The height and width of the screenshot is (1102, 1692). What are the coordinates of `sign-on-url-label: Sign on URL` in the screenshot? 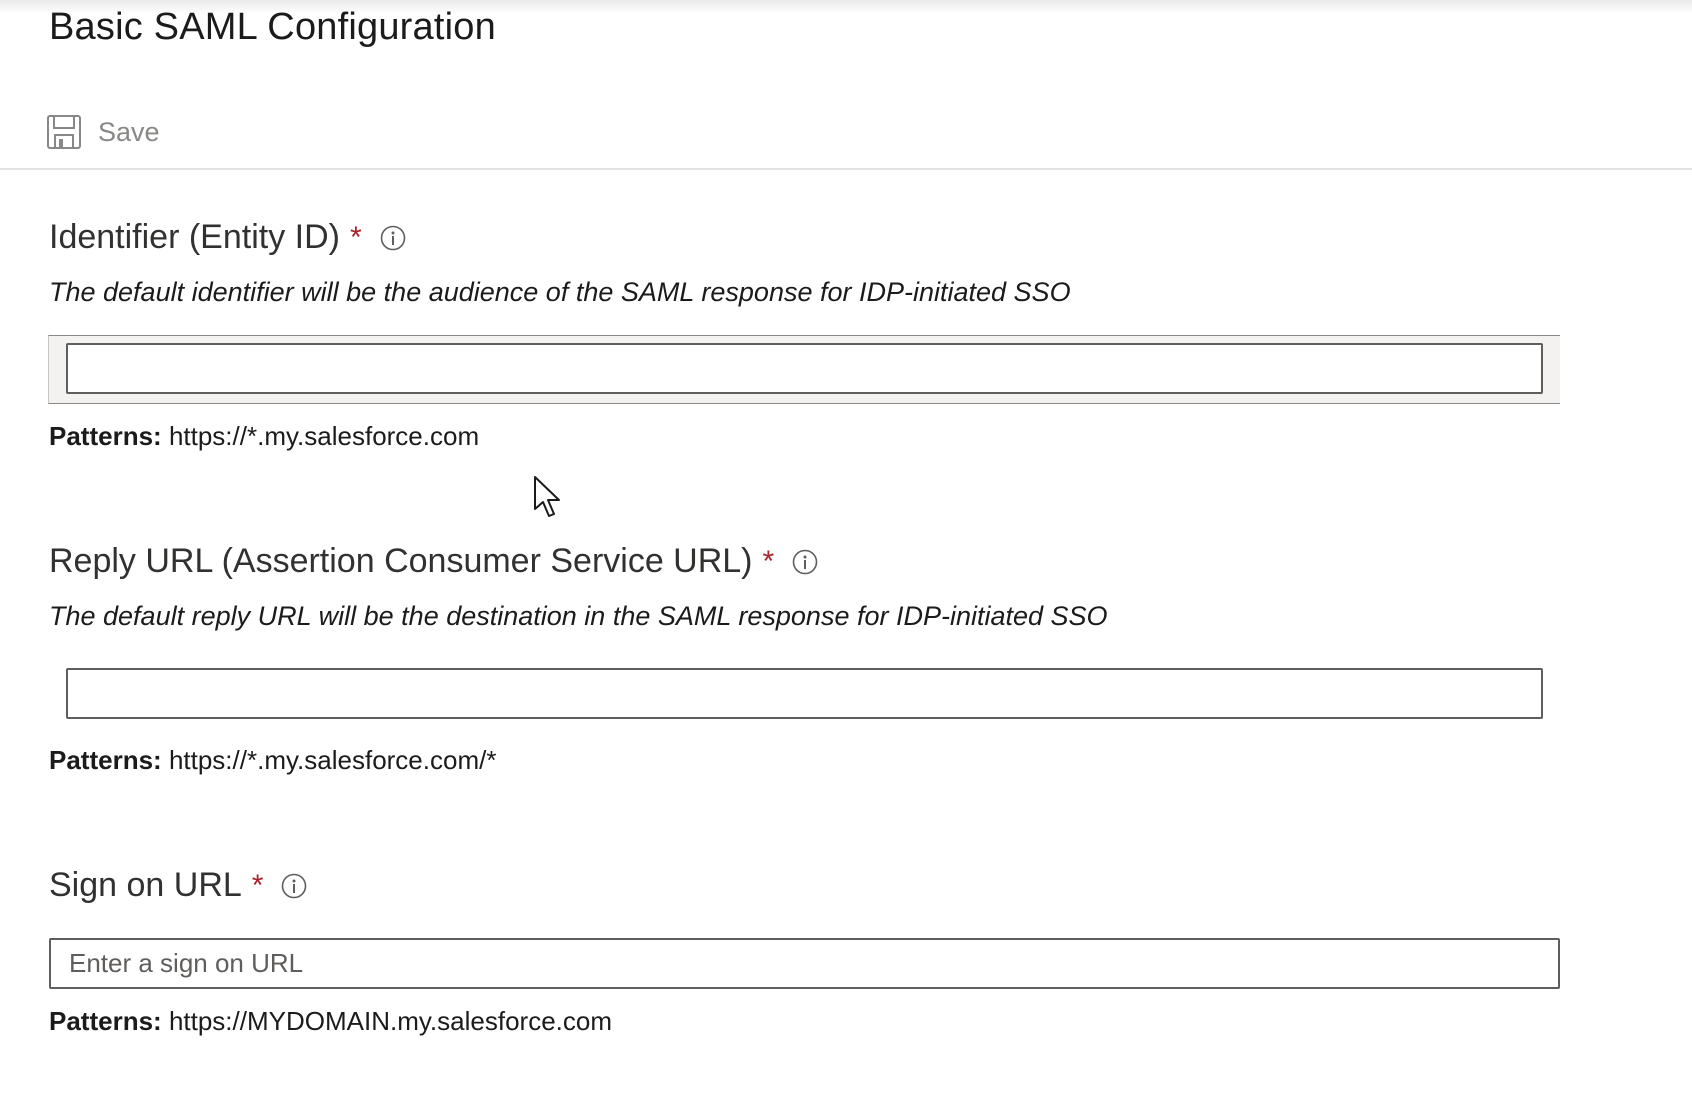 It's located at (145, 885).